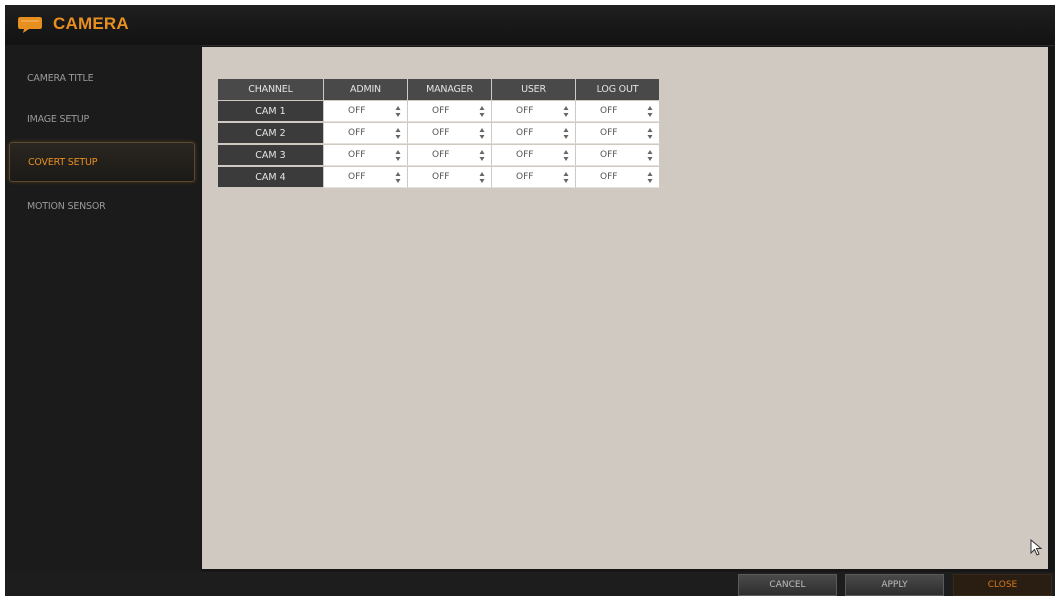 The height and width of the screenshot is (596, 1055). What do you see at coordinates (271, 89) in the screenshot?
I see `column-header-channel: CHANNEL` at bounding box center [271, 89].